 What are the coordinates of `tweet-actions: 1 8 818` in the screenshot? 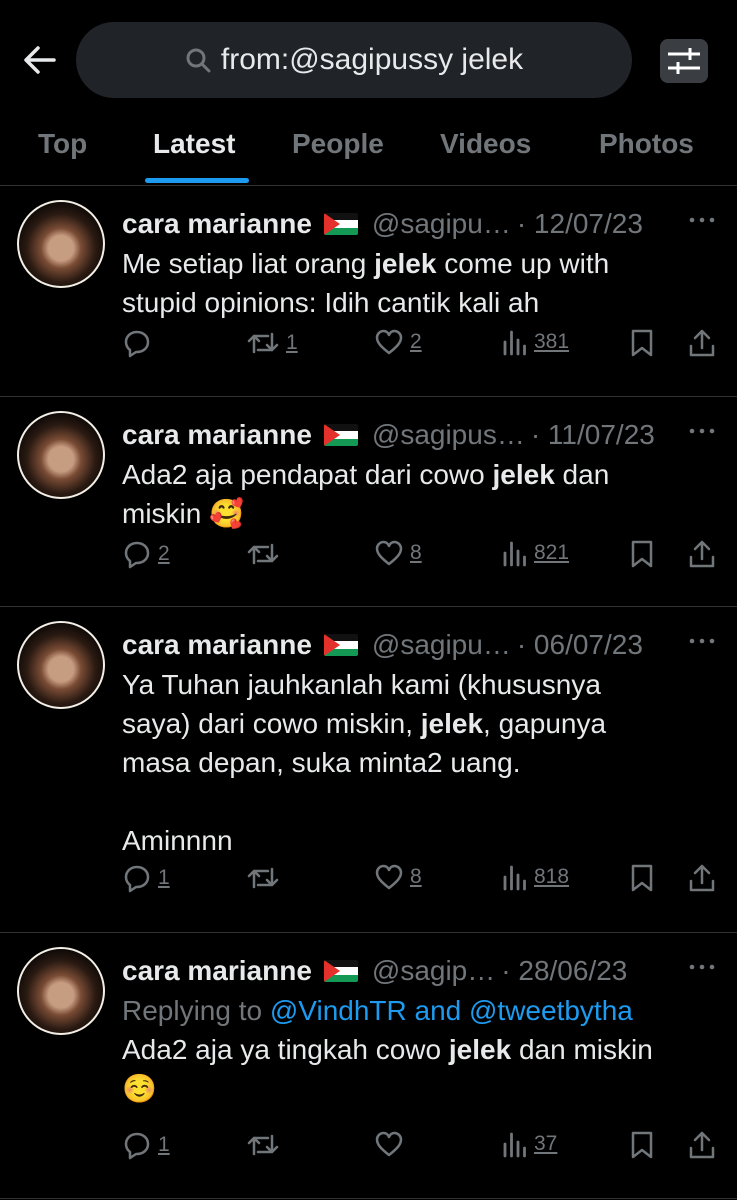 It's located at (419, 883).